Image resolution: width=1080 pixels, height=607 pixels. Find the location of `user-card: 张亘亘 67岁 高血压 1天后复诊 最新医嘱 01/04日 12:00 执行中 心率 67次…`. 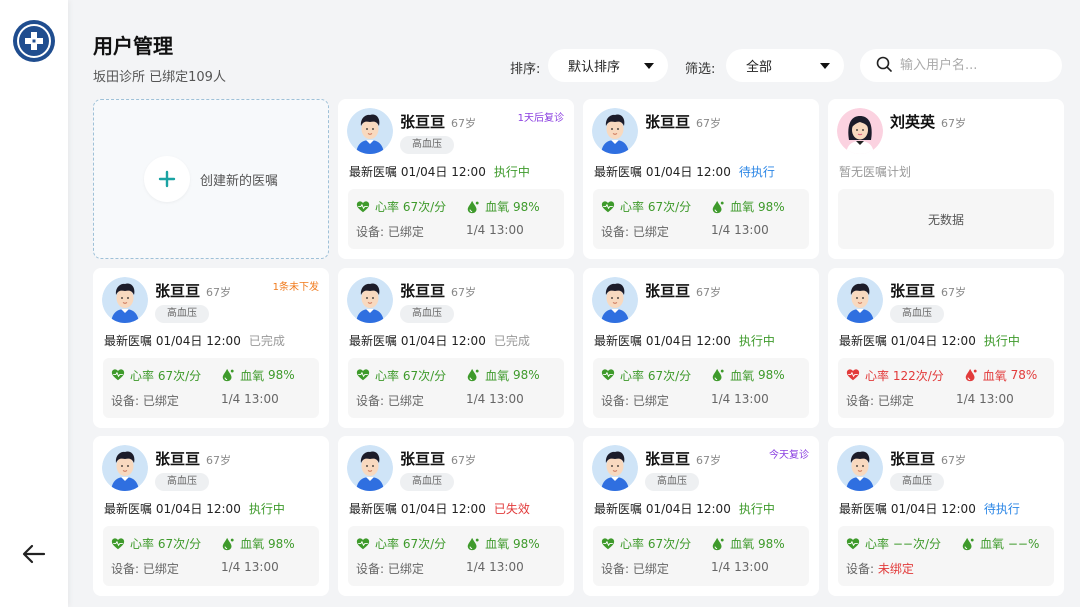

user-card: 张亘亘 67岁 高血压 1天后复诊 最新医嘱 01/04日 12:00 执行中 心率 67次… is located at coordinates (456, 179).